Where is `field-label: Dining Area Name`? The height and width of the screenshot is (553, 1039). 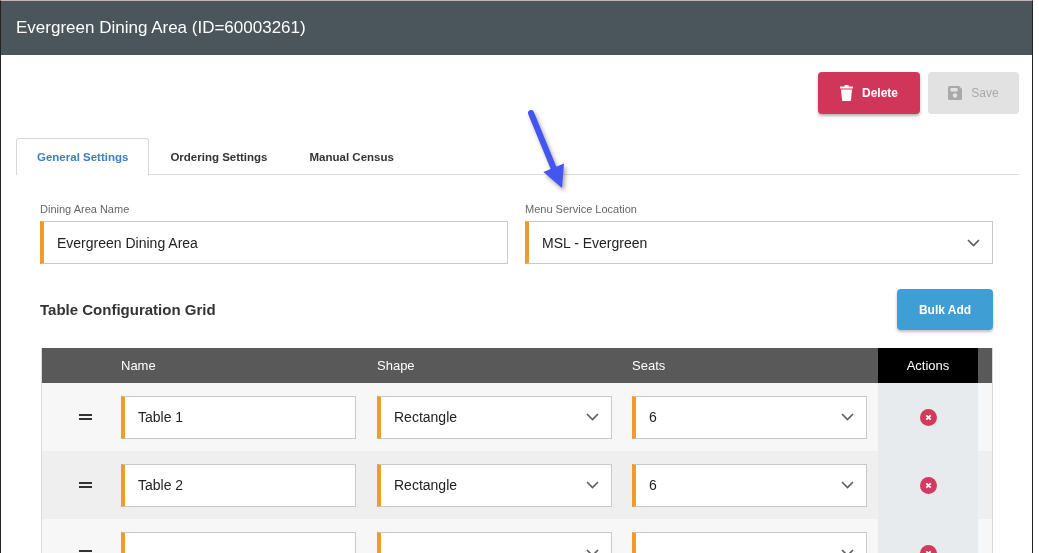
field-label: Dining Area Name is located at coordinates (85, 209).